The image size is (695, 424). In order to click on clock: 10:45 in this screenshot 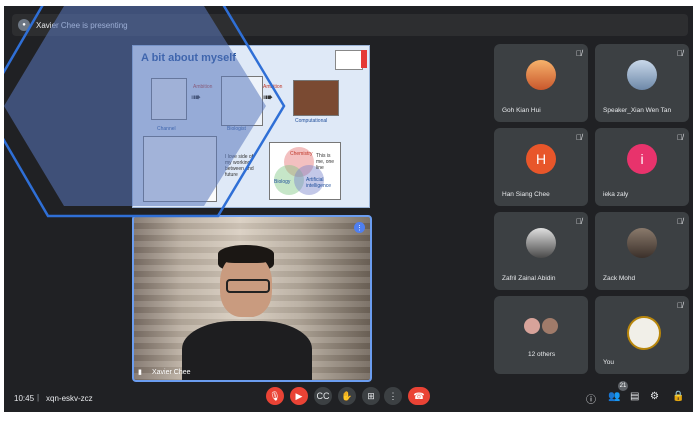, I will do `click(24, 398)`.